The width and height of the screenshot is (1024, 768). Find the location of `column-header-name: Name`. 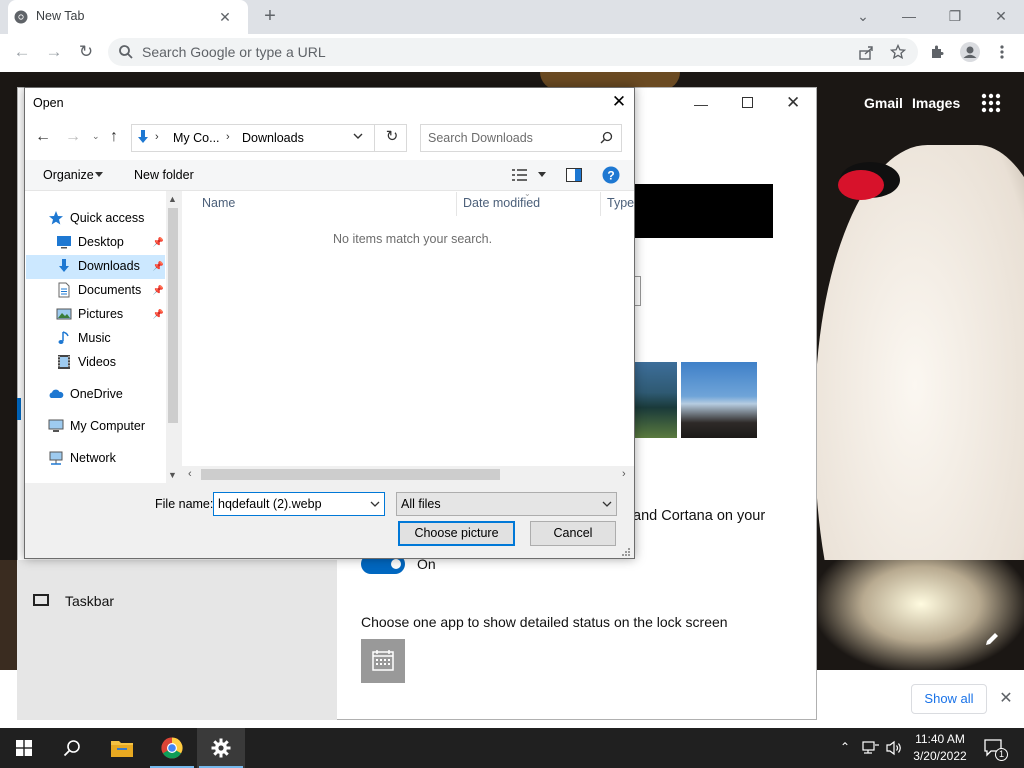

column-header-name: Name is located at coordinates (218, 203).